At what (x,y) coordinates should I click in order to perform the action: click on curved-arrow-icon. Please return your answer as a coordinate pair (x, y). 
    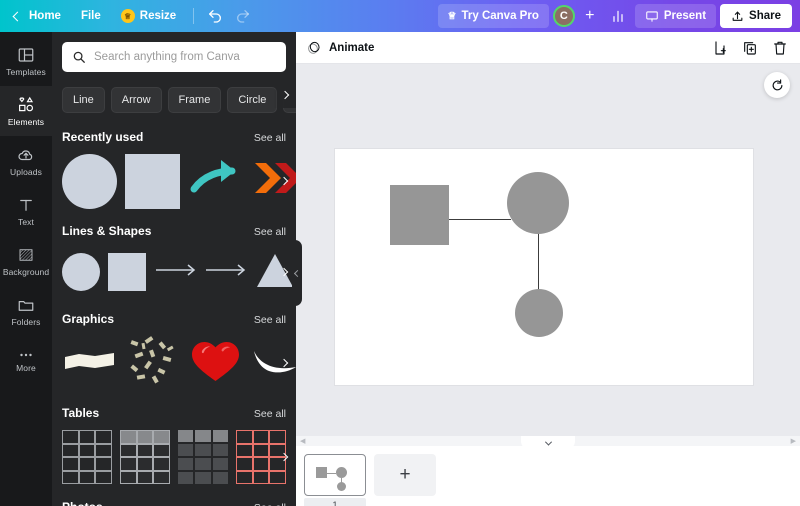
    Looking at the image, I should click on (213, 176).